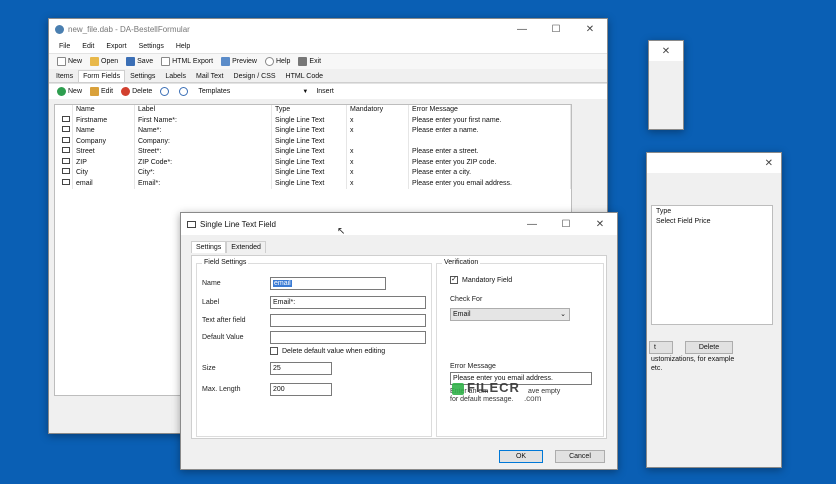 The image size is (836, 484). What do you see at coordinates (304, 76) in the screenshot?
I see `tab-html-code: HTML Code` at bounding box center [304, 76].